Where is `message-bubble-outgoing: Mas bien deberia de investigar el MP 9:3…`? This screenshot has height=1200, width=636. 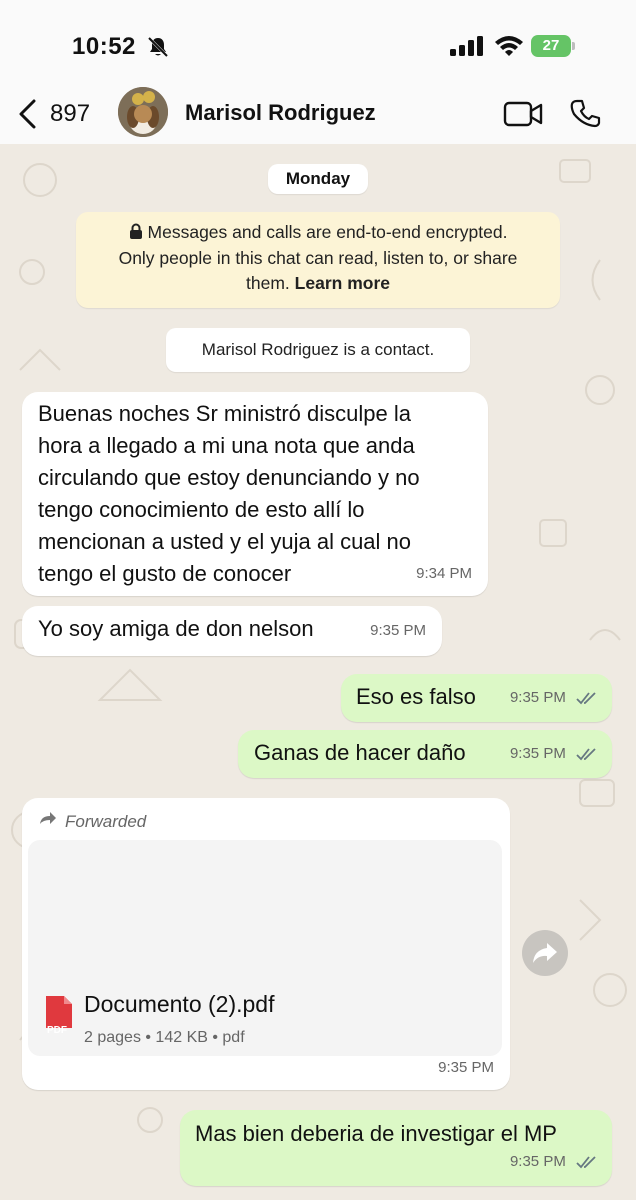 message-bubble-outgoing: Mas bien deberia de investigar el MP 9:3… is located at coordinates (396, 1148).